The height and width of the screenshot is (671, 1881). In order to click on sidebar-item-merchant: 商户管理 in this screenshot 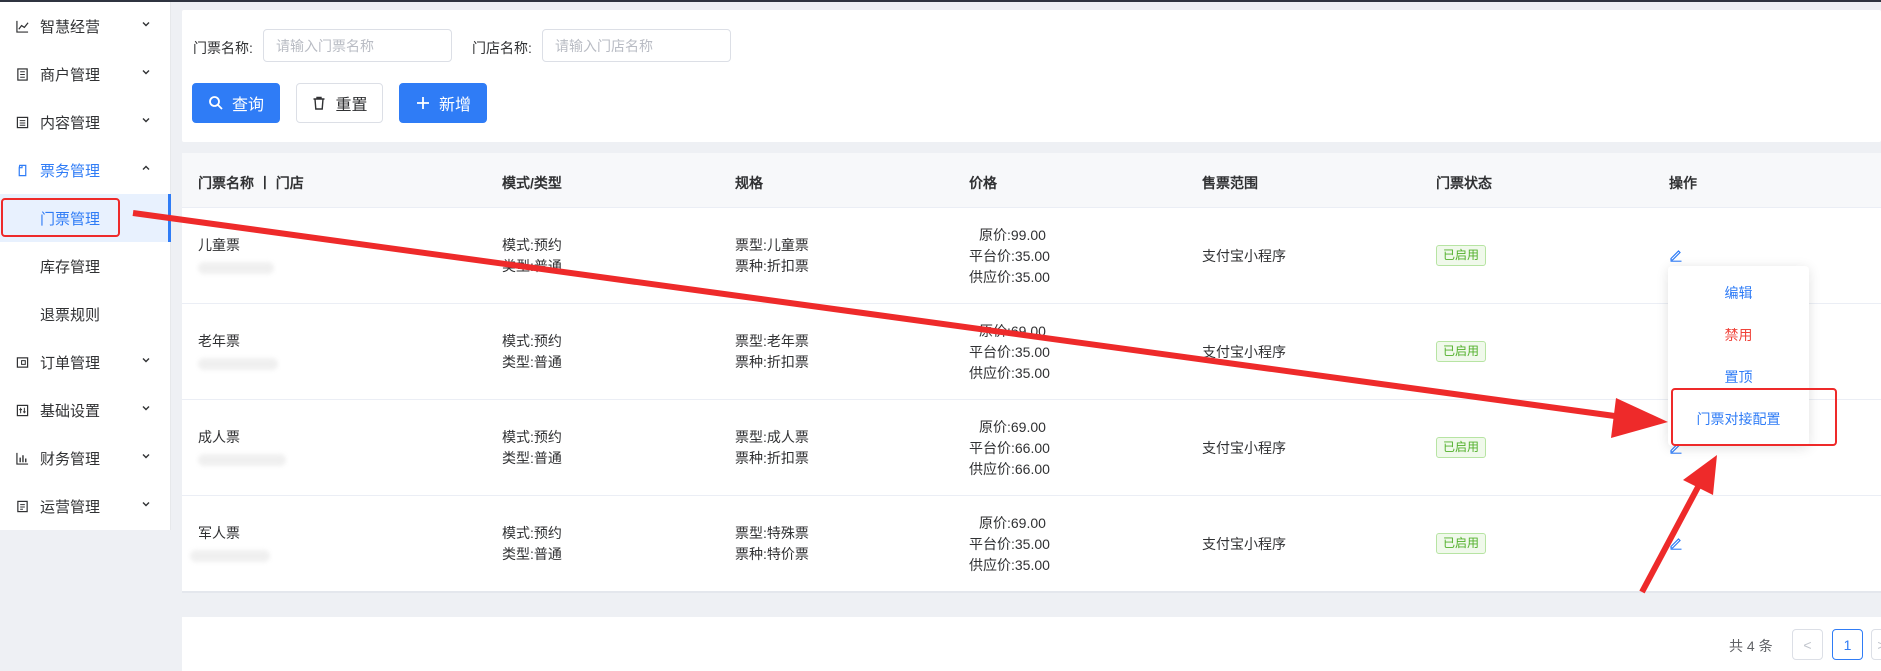, I will do `click(85, 74)`.